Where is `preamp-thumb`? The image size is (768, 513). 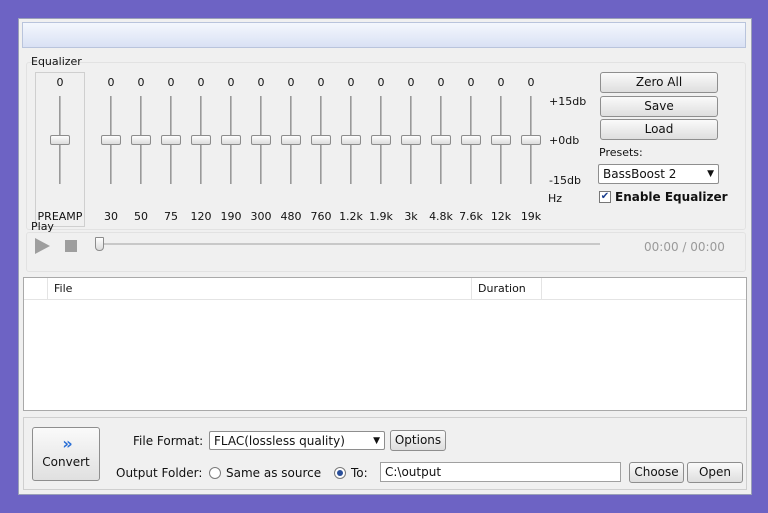
preamp-thumb is located at coordinates (60, 140).